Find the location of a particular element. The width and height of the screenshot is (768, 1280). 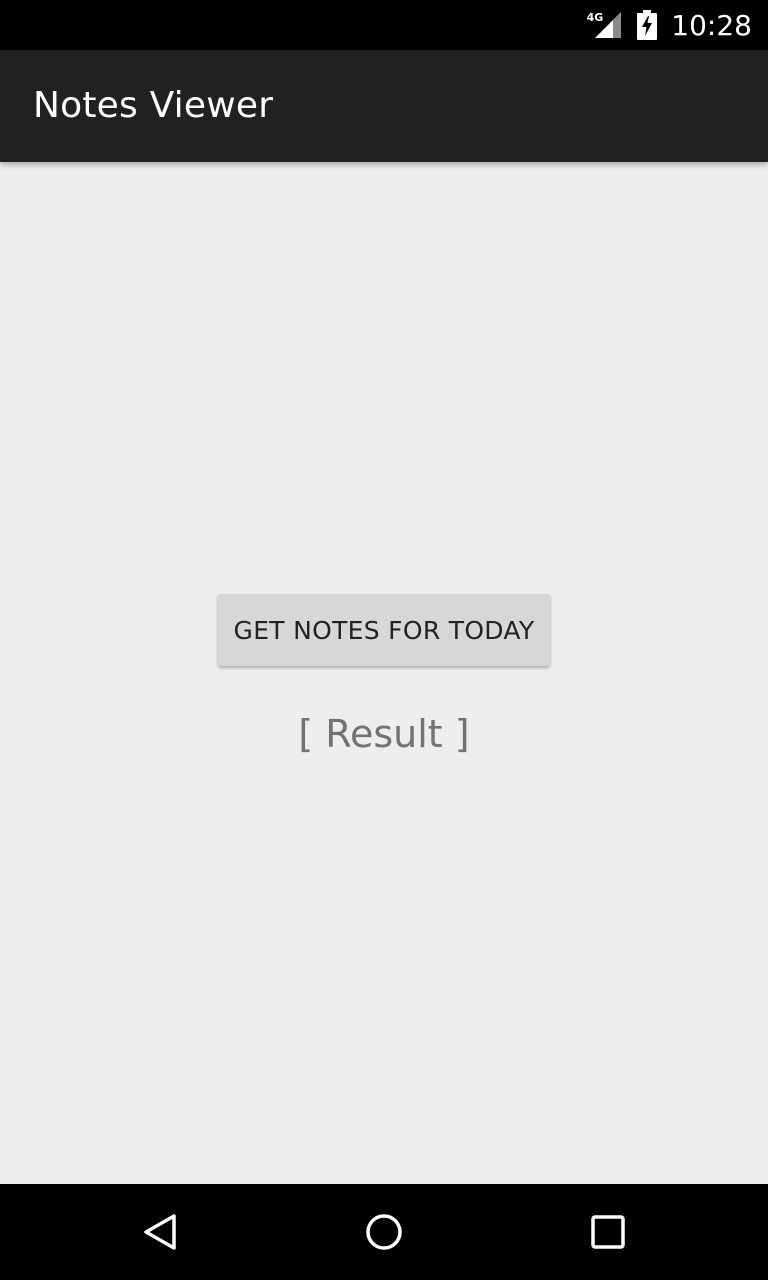

battery-charging-icon is located at coordinates (647, 25).